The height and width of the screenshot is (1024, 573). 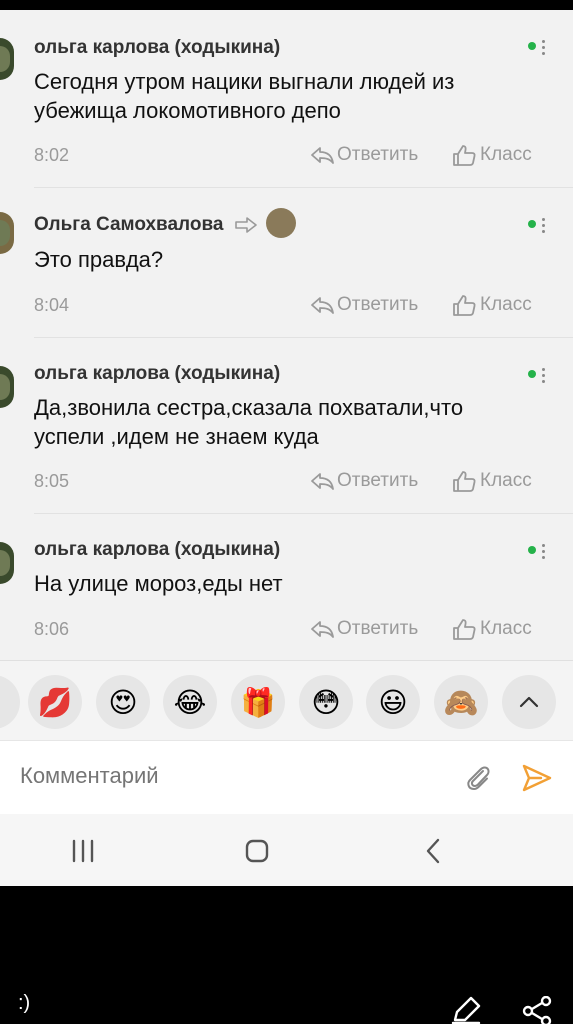 I want to click on message-text: Это правда?, so click(x=99, y=259).